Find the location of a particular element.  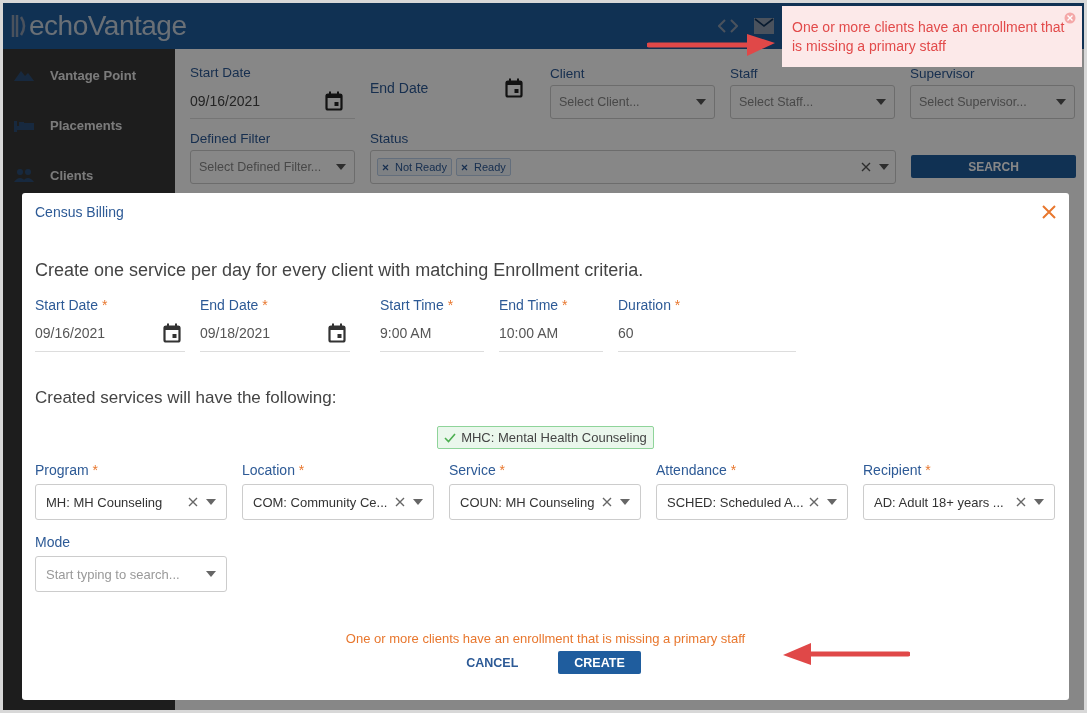

status-chip: Ready is located at coordinates (483, 167).